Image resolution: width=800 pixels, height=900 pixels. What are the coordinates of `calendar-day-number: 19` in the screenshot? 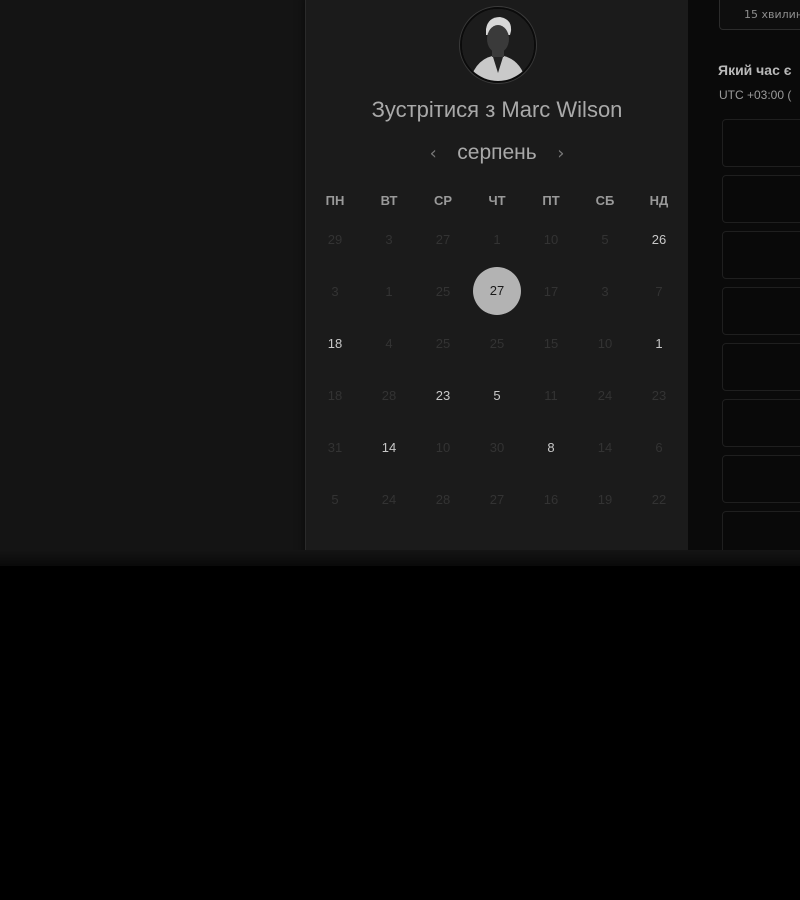 It's located at (605, 499).